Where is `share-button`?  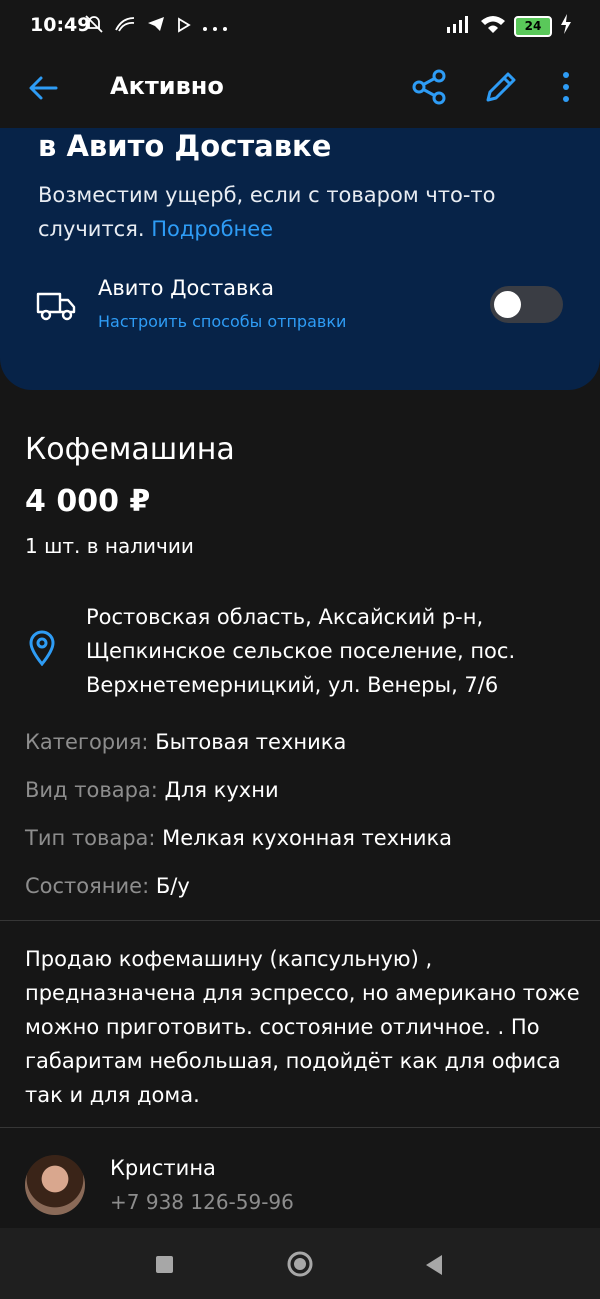 share-button is located at coordinates (429, 87).